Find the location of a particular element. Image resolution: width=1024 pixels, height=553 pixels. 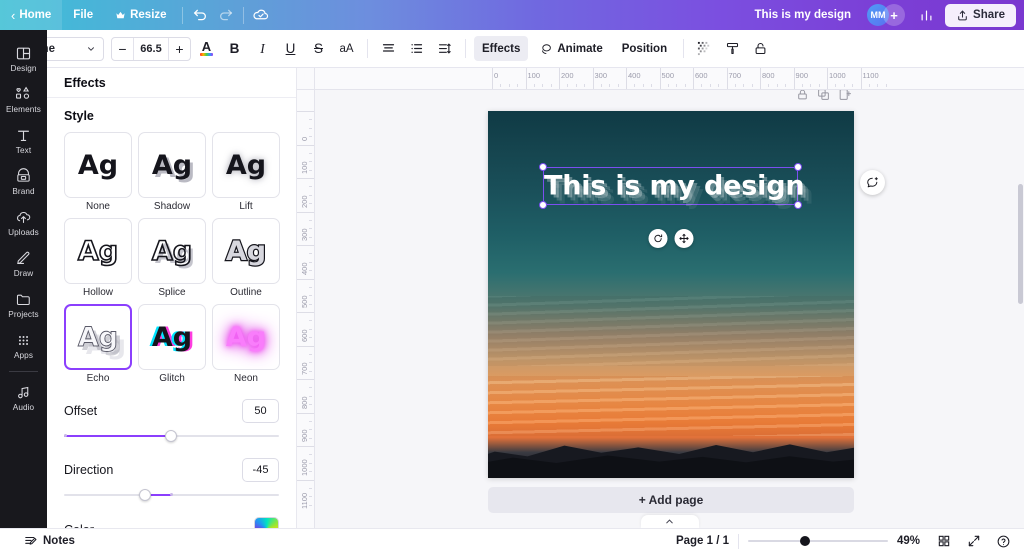

style-option-outline: Ag Outline is located at coordinates (246, 258).